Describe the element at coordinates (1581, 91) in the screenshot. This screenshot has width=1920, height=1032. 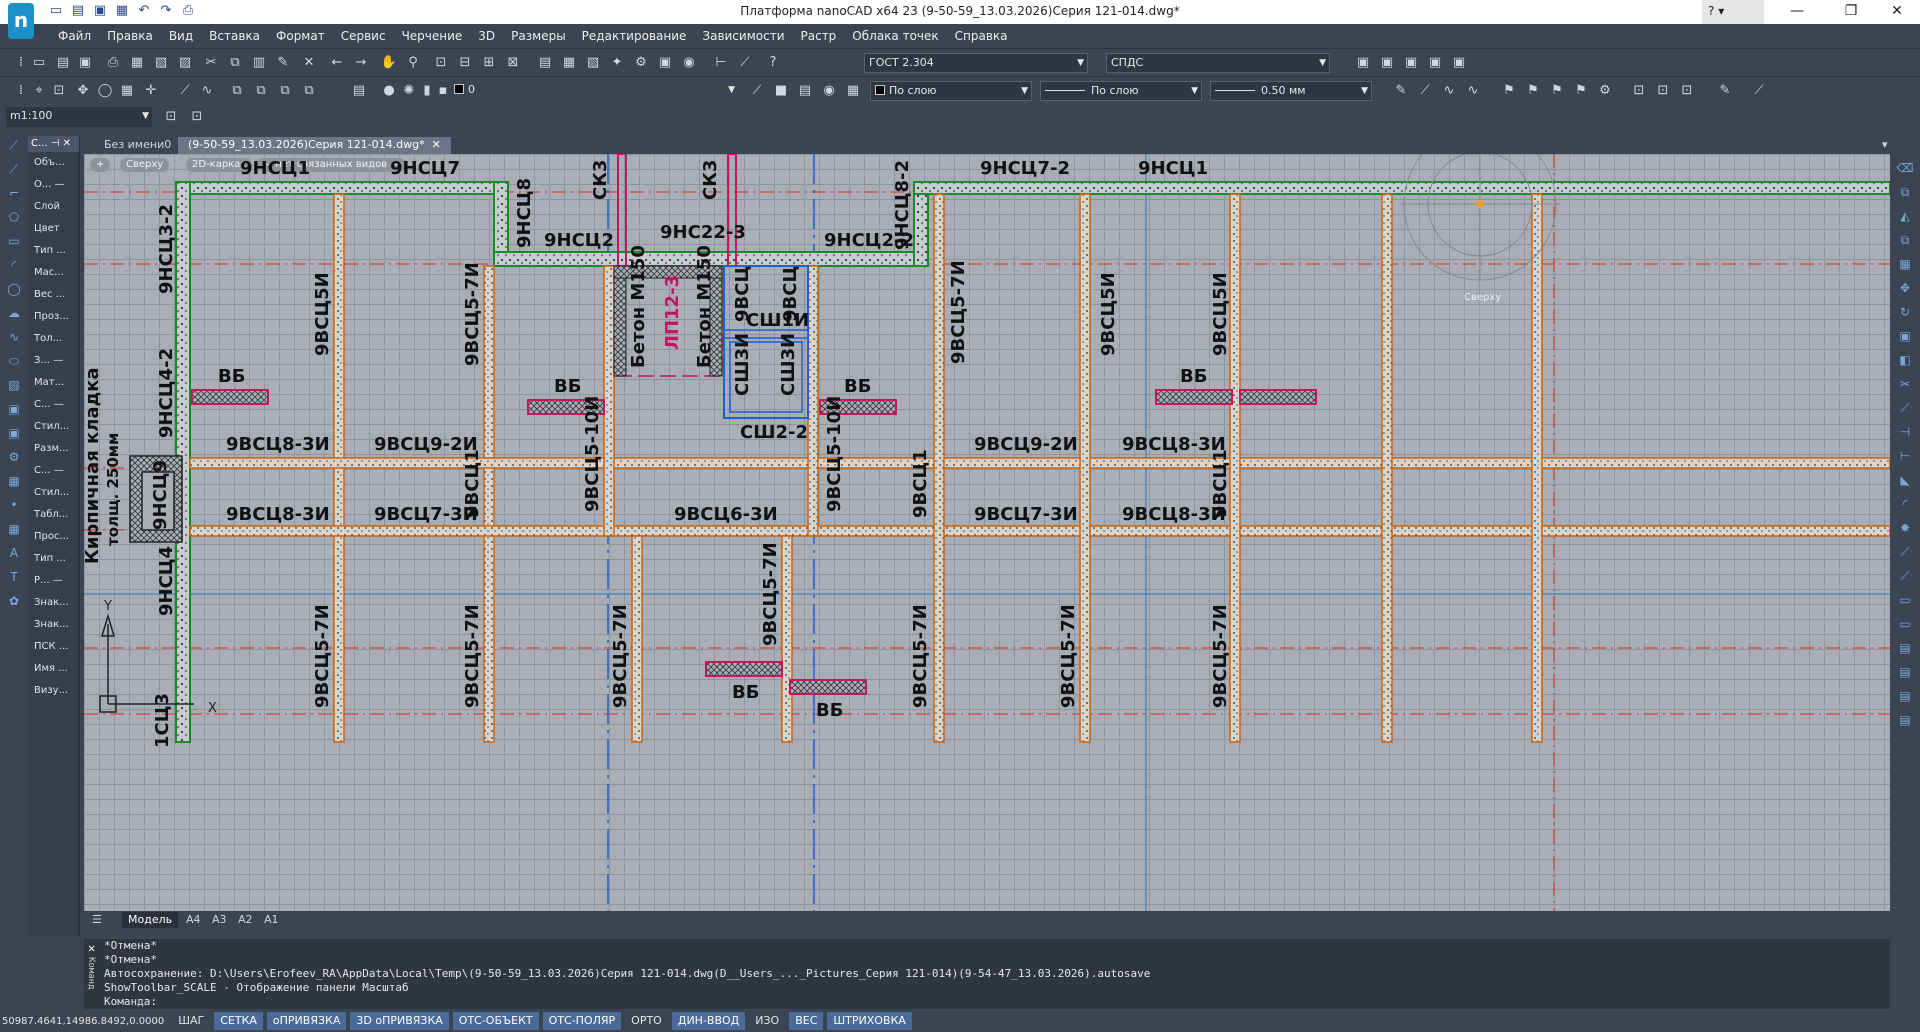
I see `spds-tool-8-icon: ⚑` at that location.